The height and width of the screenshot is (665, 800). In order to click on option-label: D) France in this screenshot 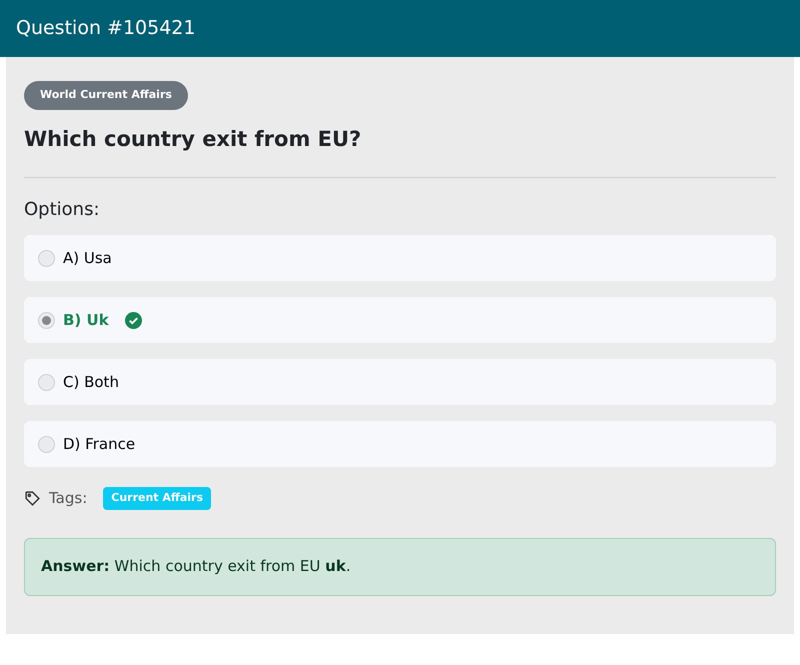, I will do `click(99, 444)`.